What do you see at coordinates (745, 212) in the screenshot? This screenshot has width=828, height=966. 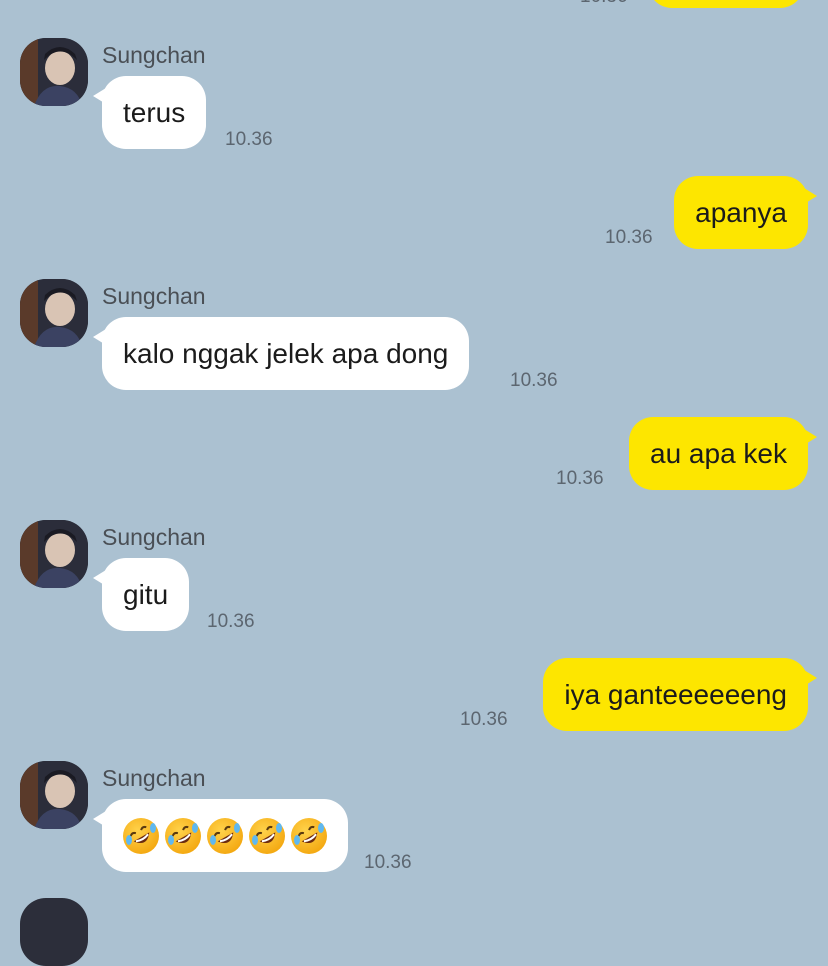 I see `outgoing-message-bubble: apanya` at bounding box center [745, 212].